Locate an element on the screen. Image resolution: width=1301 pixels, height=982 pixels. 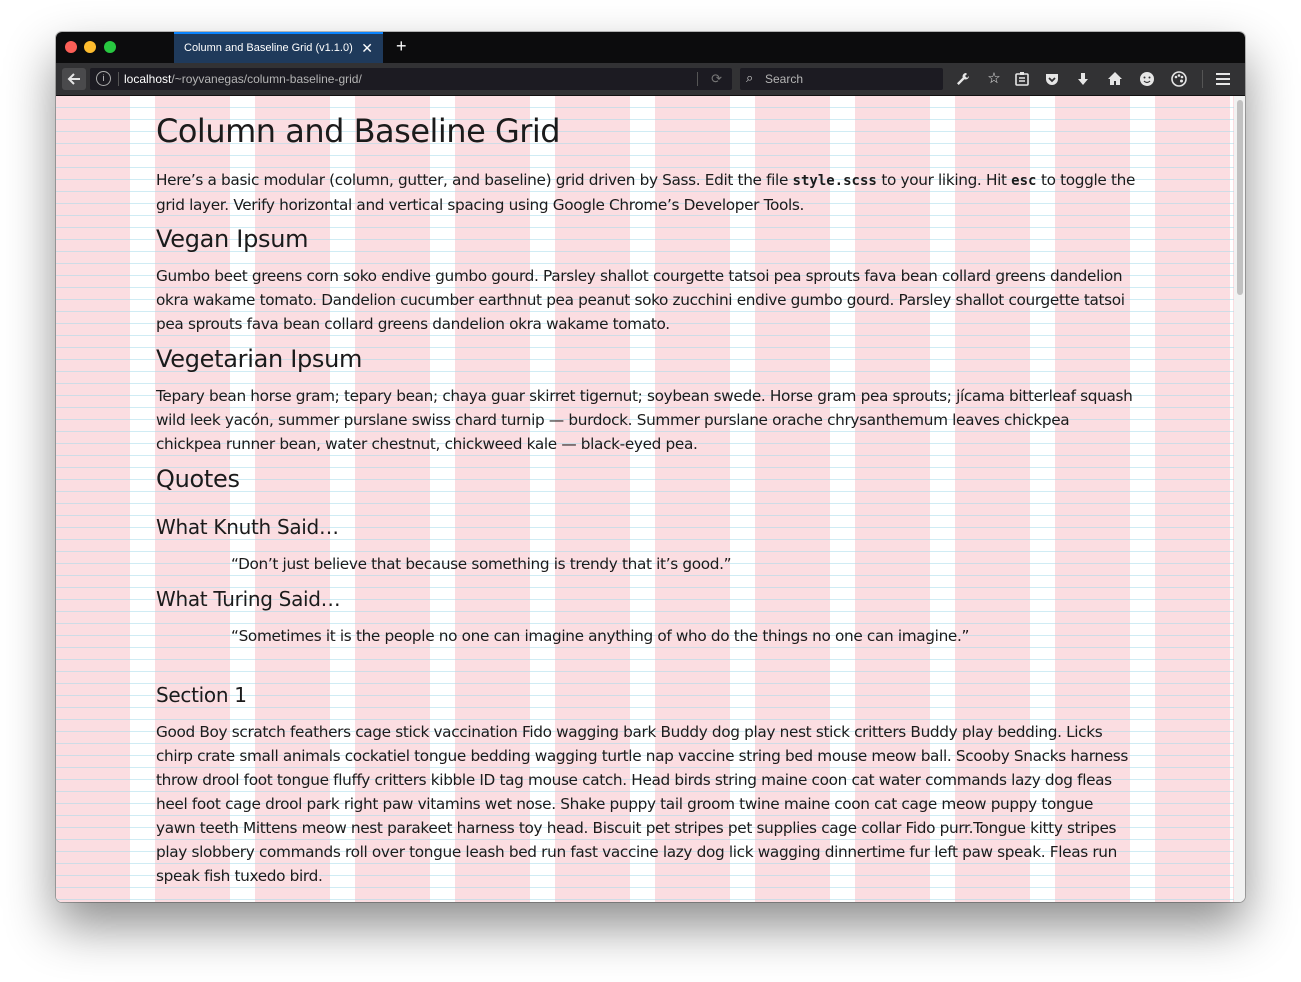
page-title: Column and Baseline Grid is located at coordinates (358, 131).